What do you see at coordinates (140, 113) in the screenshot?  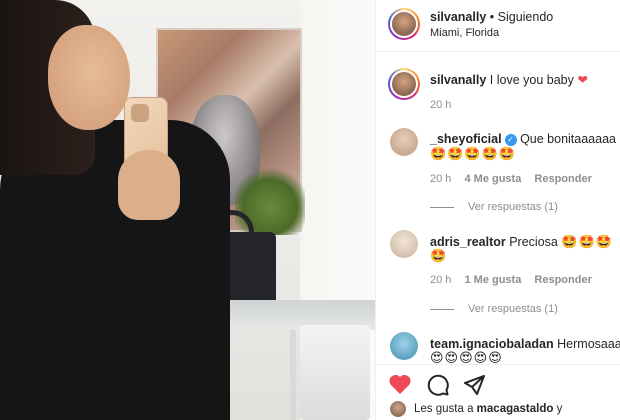 I see `photo-phone-camera` at bounding box center [140, 113].